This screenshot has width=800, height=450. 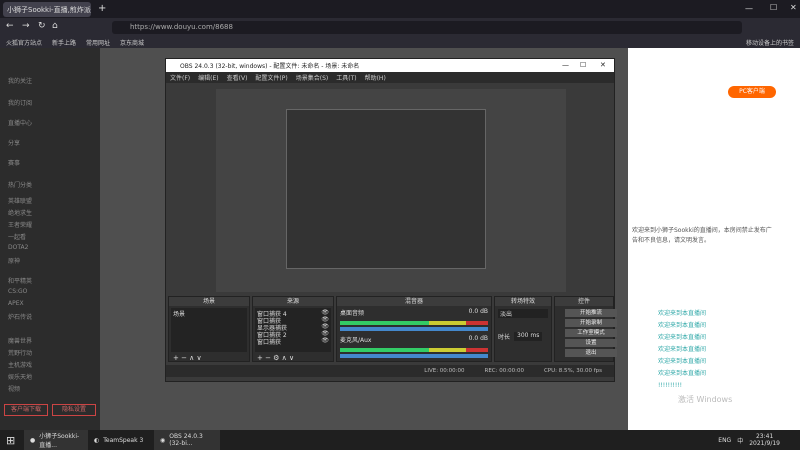 What do you see at coordinates (237, 77) in the screenshot?
I see `menu-view: 查看(V)` at bounding box center [237, 77].